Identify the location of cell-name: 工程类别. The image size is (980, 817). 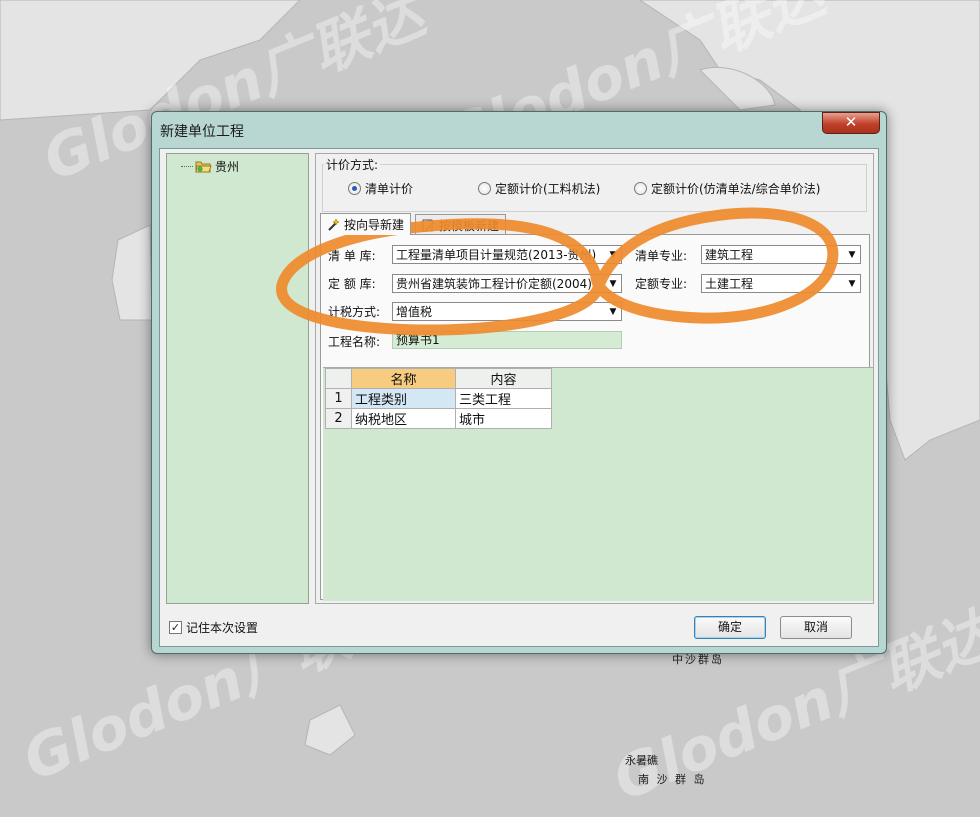
(403, 398).